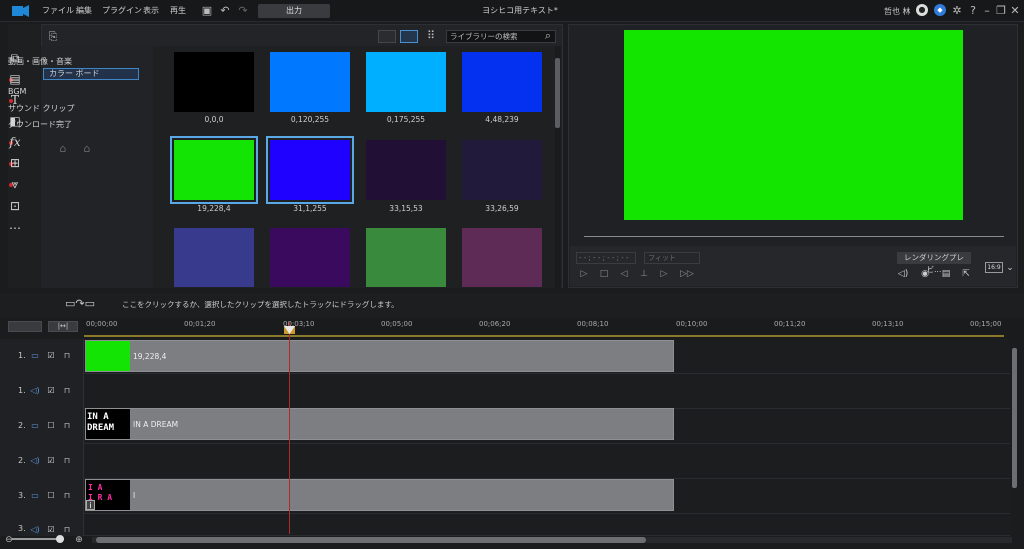 Image resolution: width=1024 pixels, height=549 pixels. Describe the element at coordinates (40, 124) in the screenshot. I see `tree-item-downloaded: ダウンロード完了` at that location.